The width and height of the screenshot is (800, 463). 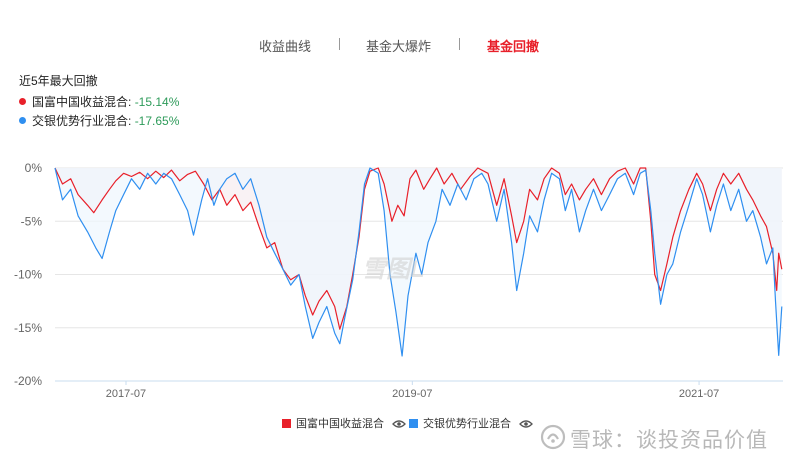 I want to click on xueqiu-watermark-text: 雪球：谈投资品价值, so click(x=669, y=440).